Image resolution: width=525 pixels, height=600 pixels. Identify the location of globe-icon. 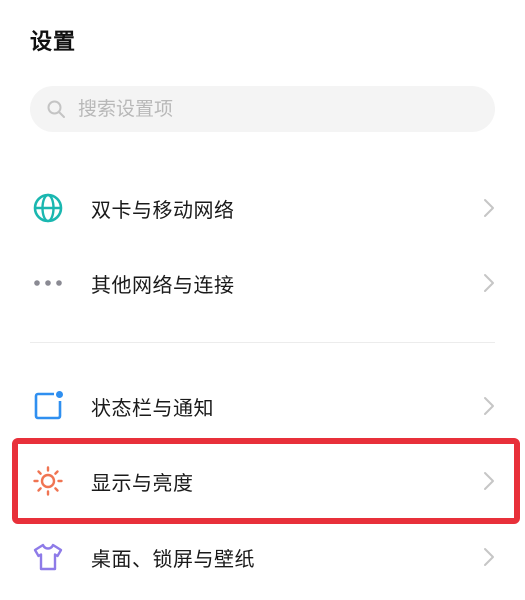
(48, 208).